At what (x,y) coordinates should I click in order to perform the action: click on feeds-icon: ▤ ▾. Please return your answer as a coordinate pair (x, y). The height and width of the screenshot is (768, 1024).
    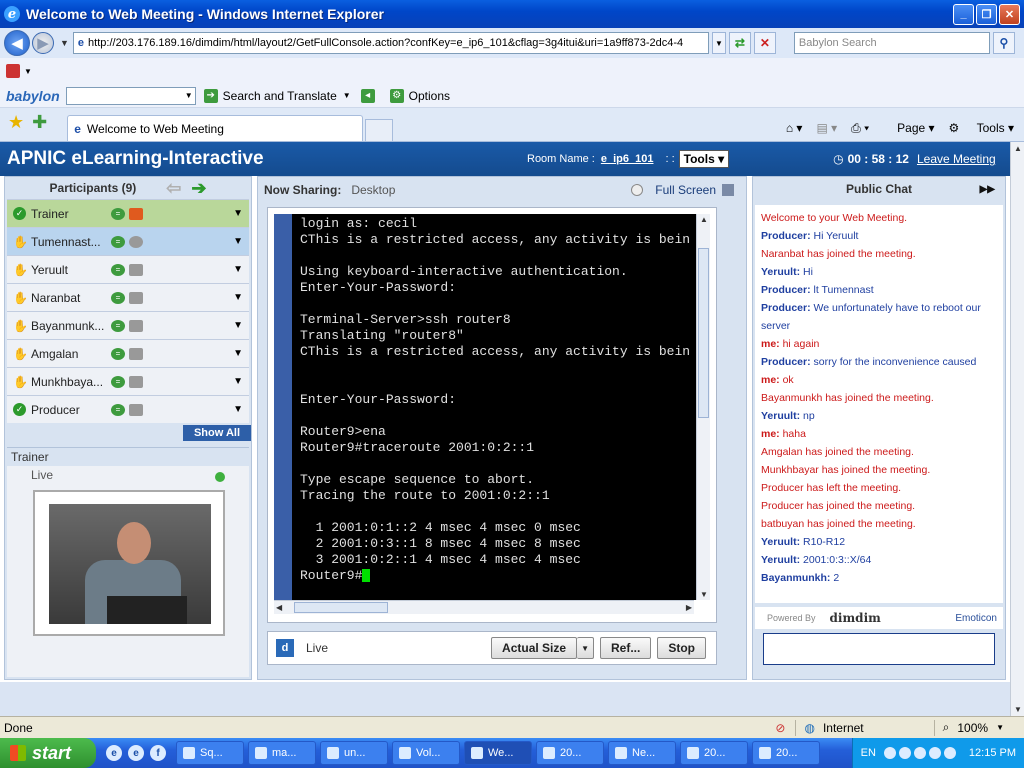
    Looking at the image, I should click on (826, 128).